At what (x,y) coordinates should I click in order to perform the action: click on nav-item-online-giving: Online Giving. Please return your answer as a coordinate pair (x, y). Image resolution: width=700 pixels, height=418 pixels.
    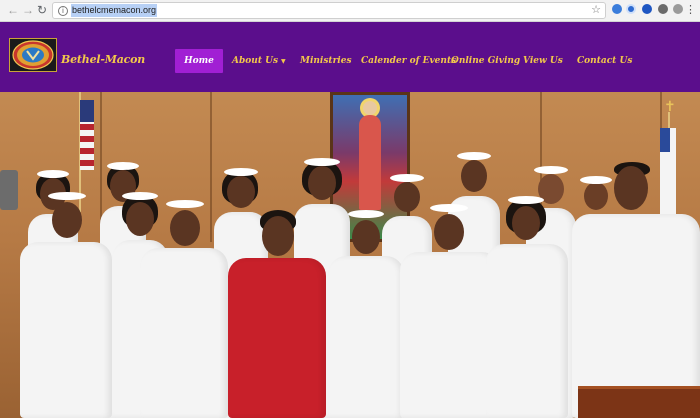
    Looking at the image, I should click on (485, 61).